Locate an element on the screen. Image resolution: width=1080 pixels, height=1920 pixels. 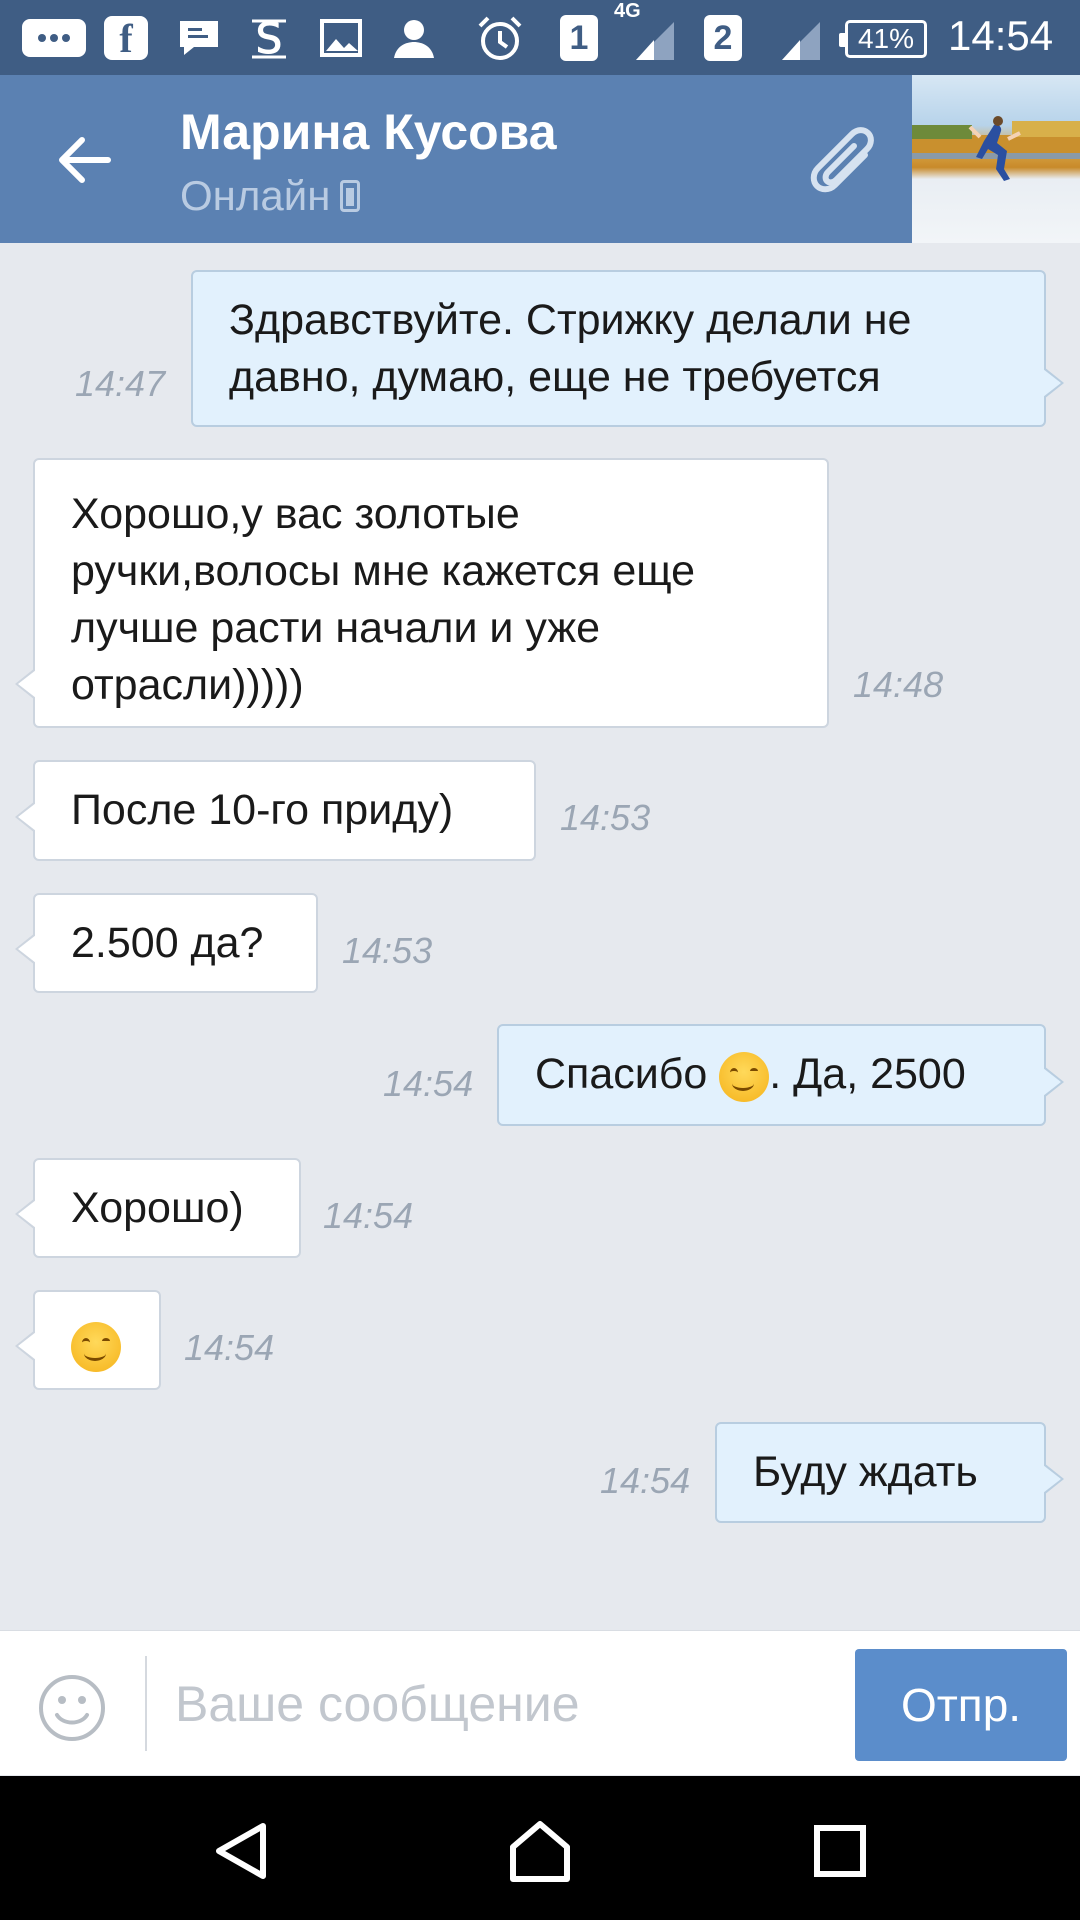
back-button is located at coordinates (85, 160).